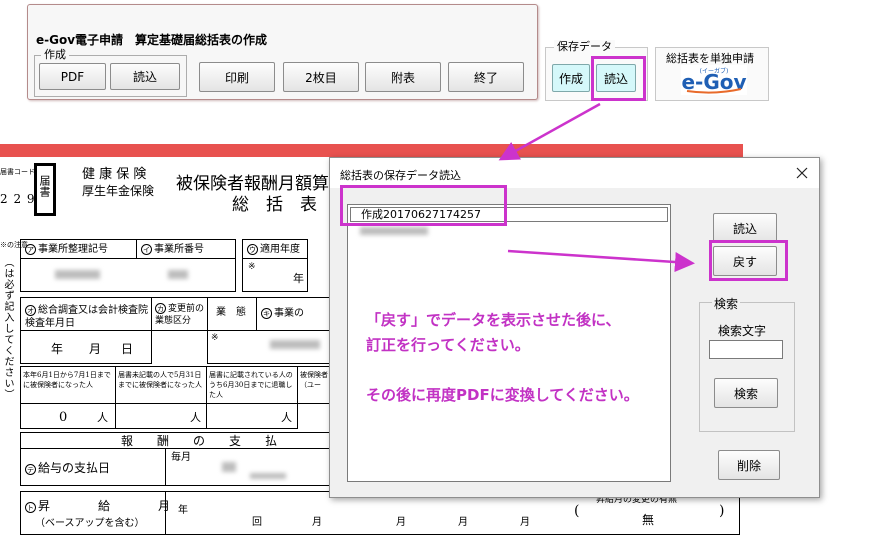  Describe the element at coordinates (257, 522) in the screenshot. I see `raise-times: 回` at that location.